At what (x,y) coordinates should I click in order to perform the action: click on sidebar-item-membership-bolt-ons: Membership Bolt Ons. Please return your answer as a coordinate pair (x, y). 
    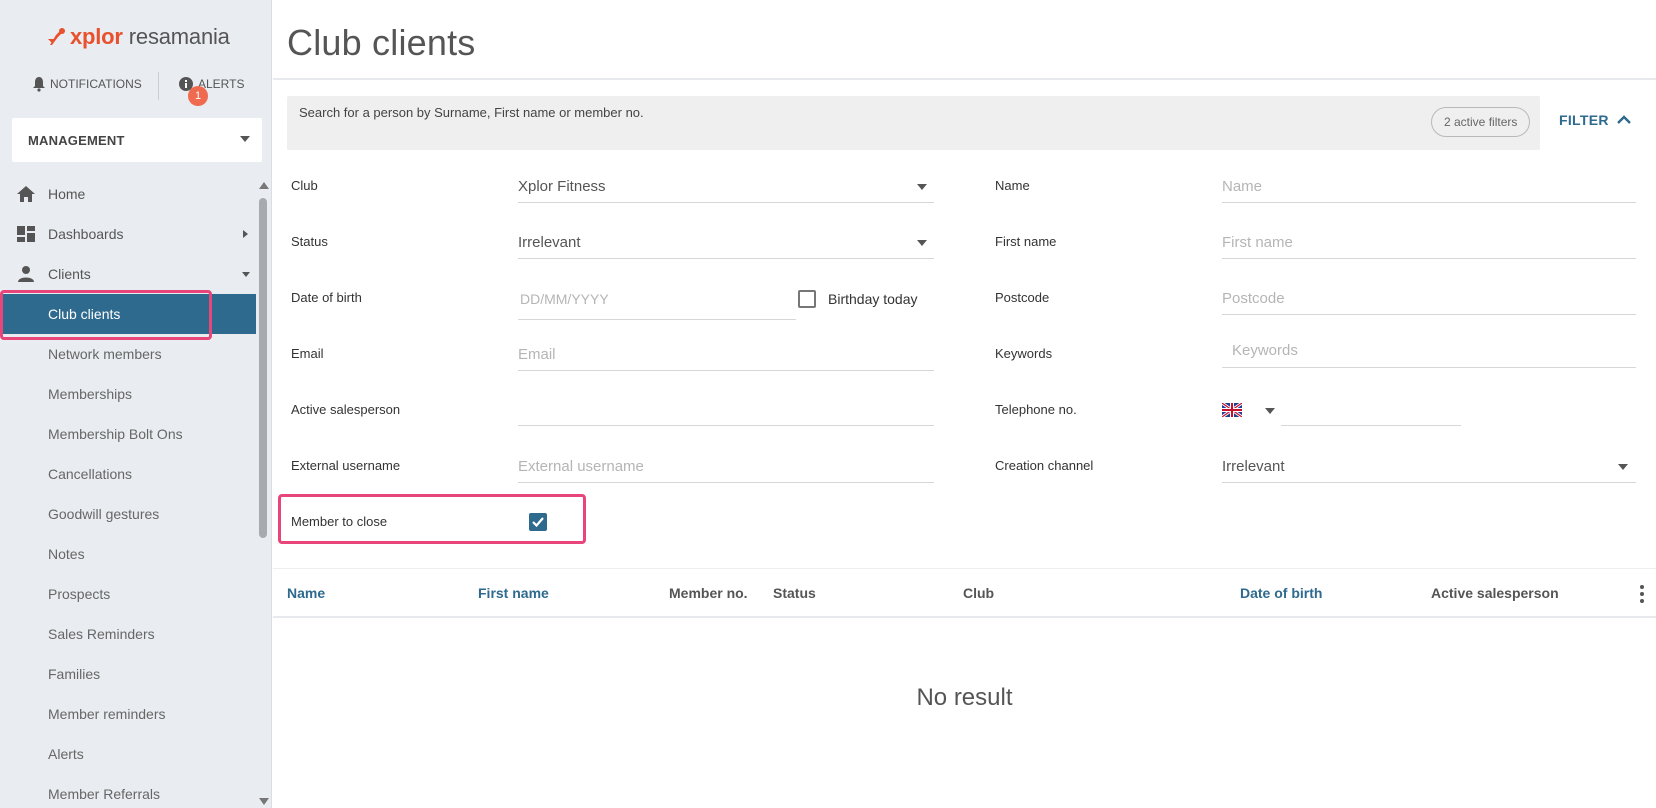
    Looking at the image, I should click on (128, 434).